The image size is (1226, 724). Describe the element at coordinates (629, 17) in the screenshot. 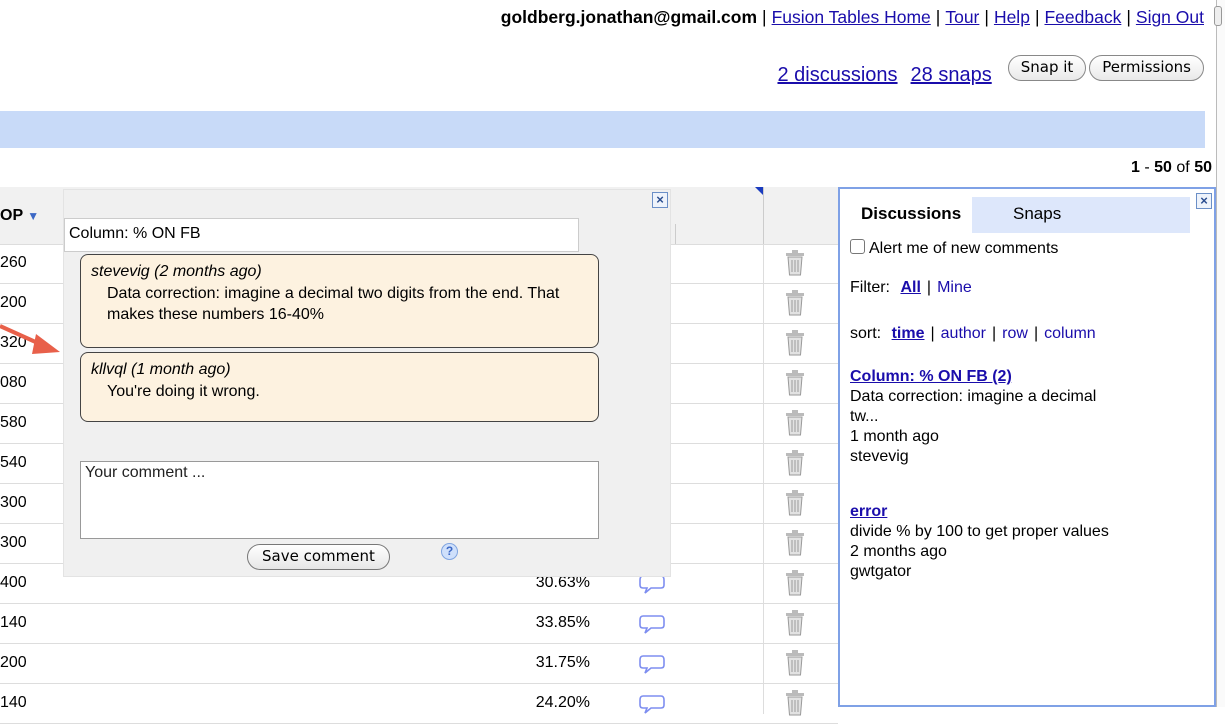

I see `user-email: goldberg.jonathan@gmail.com` at that location.